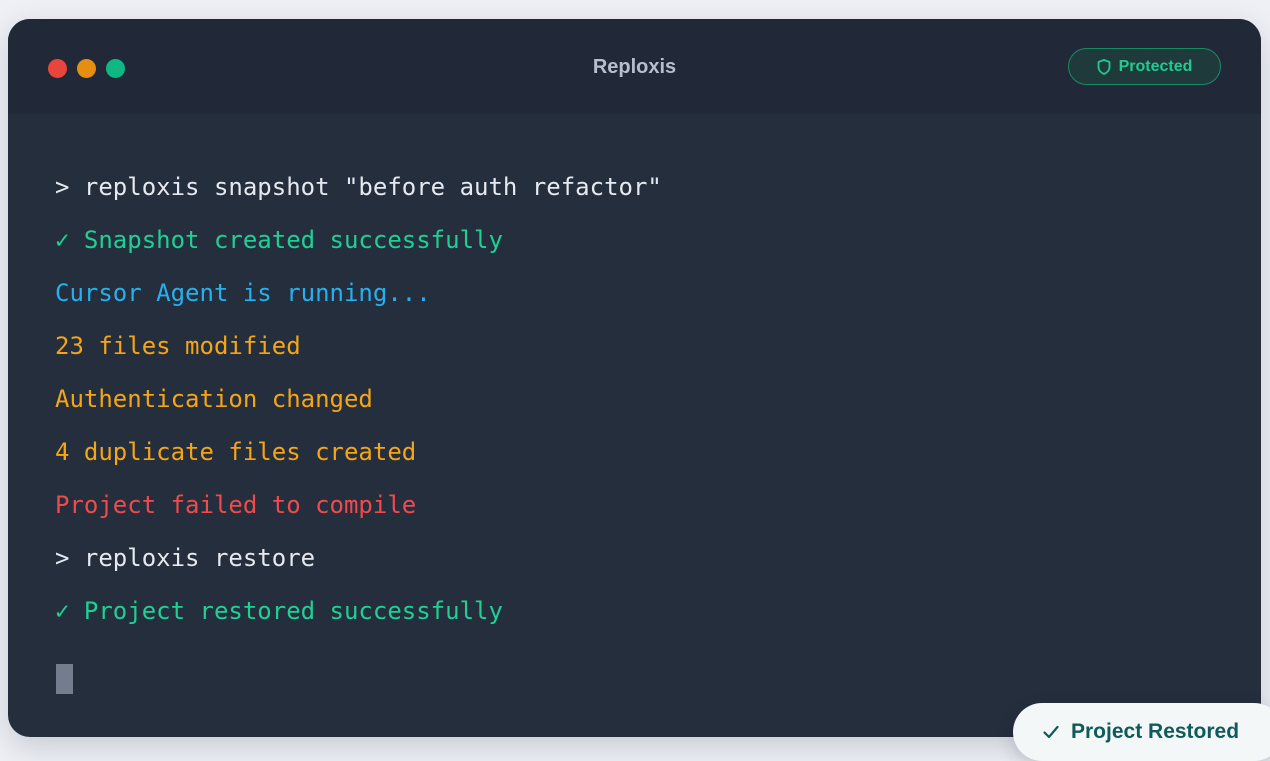 The image size is (1270, 761). Describe the element at coordinates (1155, 731) in the screenshot. I see `toast-label: Project Restored` at that location.